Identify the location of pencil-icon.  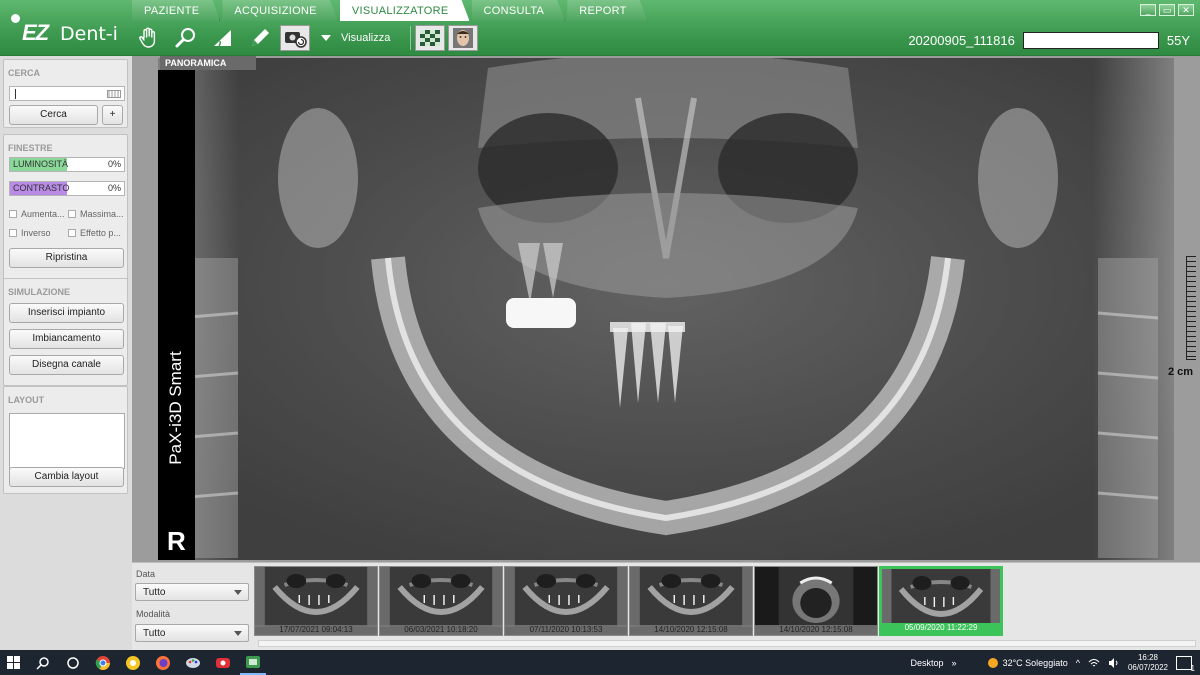
(260, 37).